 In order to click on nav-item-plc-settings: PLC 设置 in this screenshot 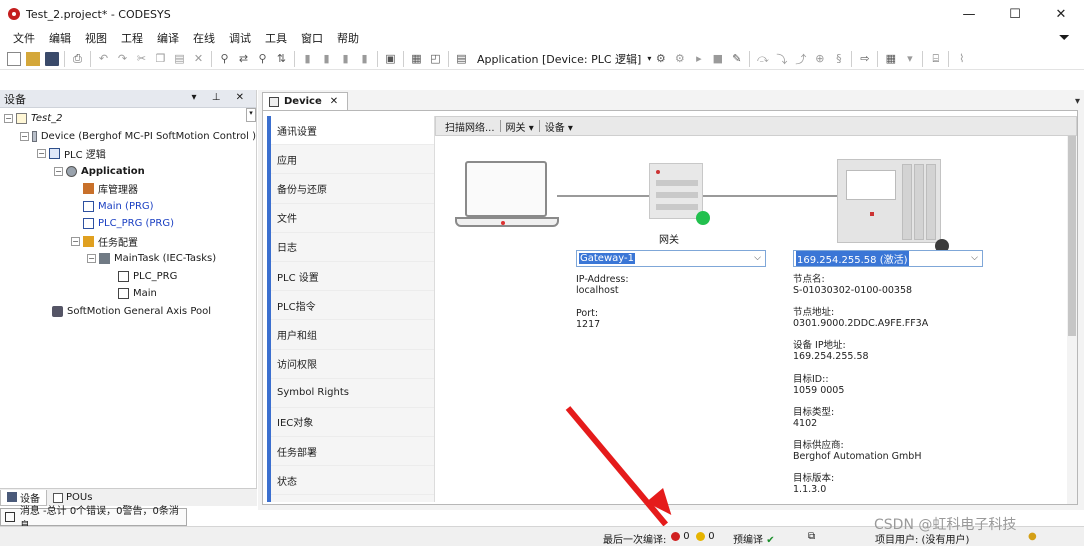, I will do `click(350, 277)`.